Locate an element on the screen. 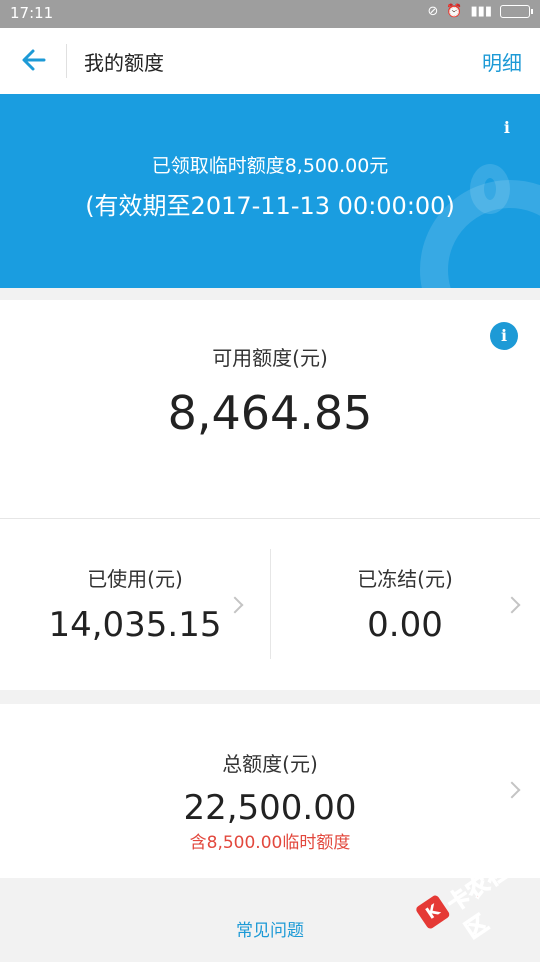  validity-text: (有效期至2017-11-13 00:00:00) is located at coordinates (270, 206).